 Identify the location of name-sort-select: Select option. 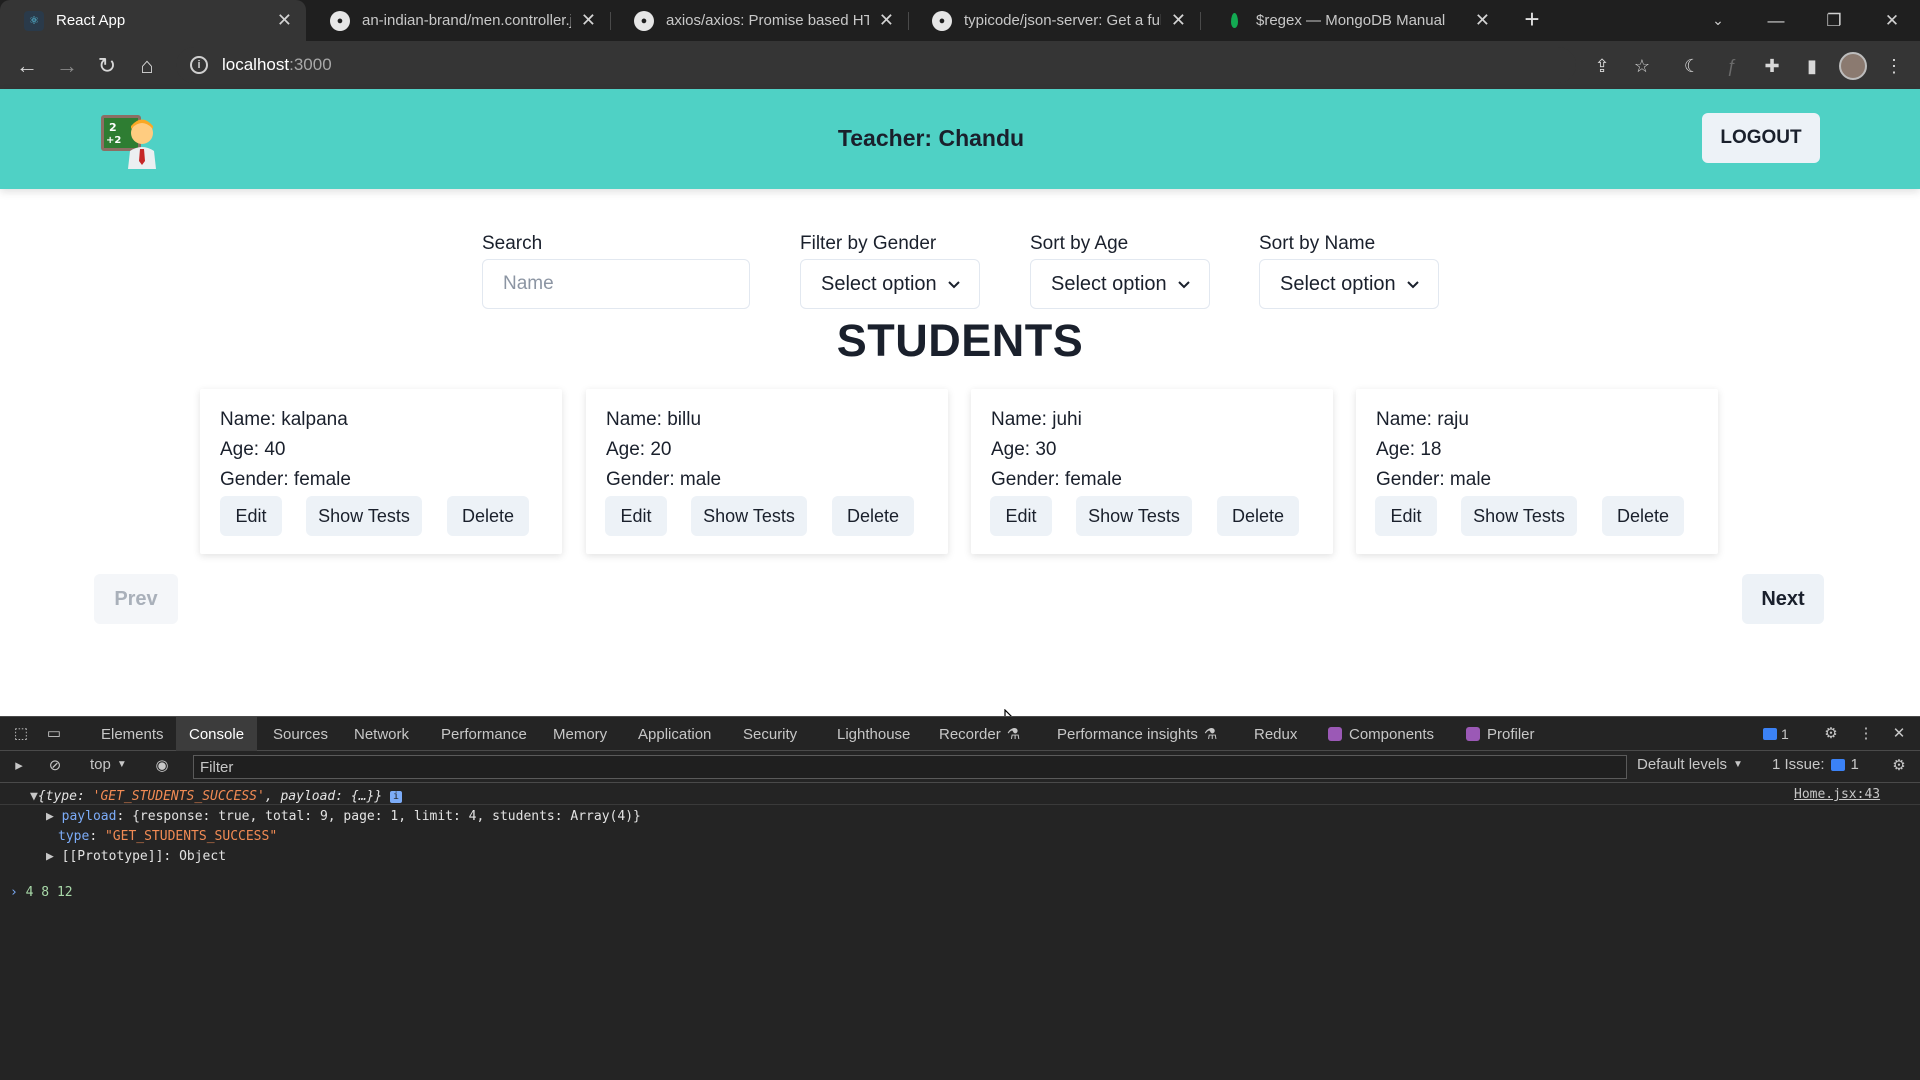
(1349, 284).